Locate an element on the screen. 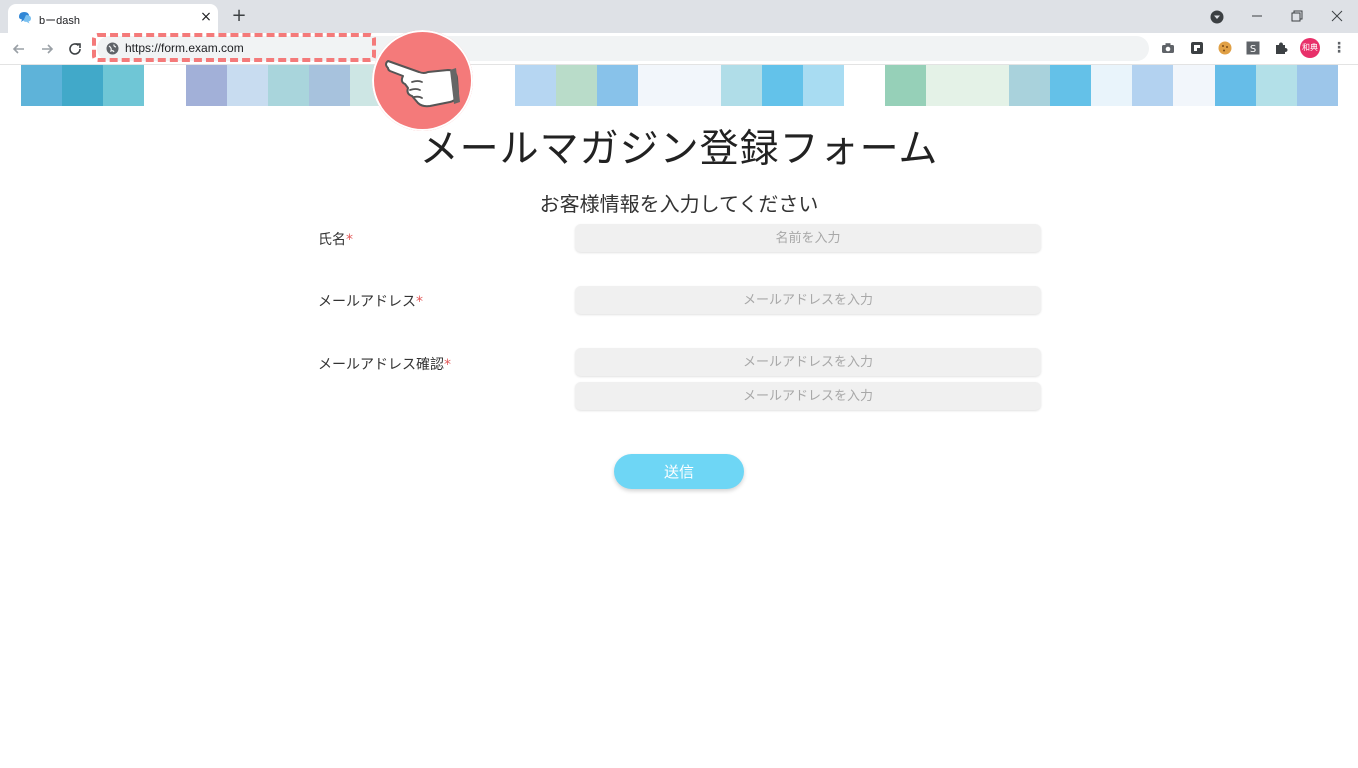  page-subtitle: お客様情報を入力してください is located at coordinates (679, 204).